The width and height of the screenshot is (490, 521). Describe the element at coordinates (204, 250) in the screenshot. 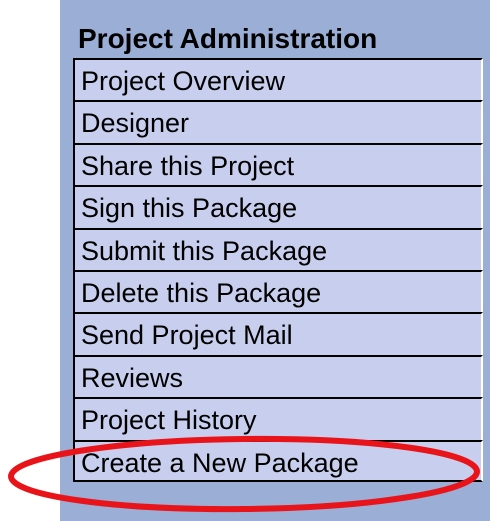

I see `menu-item-label: Submit this Package` at that location.